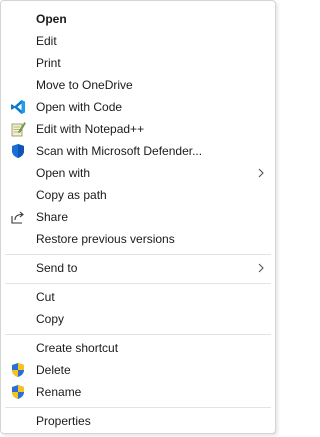 This screenshot has width=320, height=437. What do you see at coordinates (18, 129) in the screenshot?
I see `notepadpp-icon` at bounding box center [18, 129].